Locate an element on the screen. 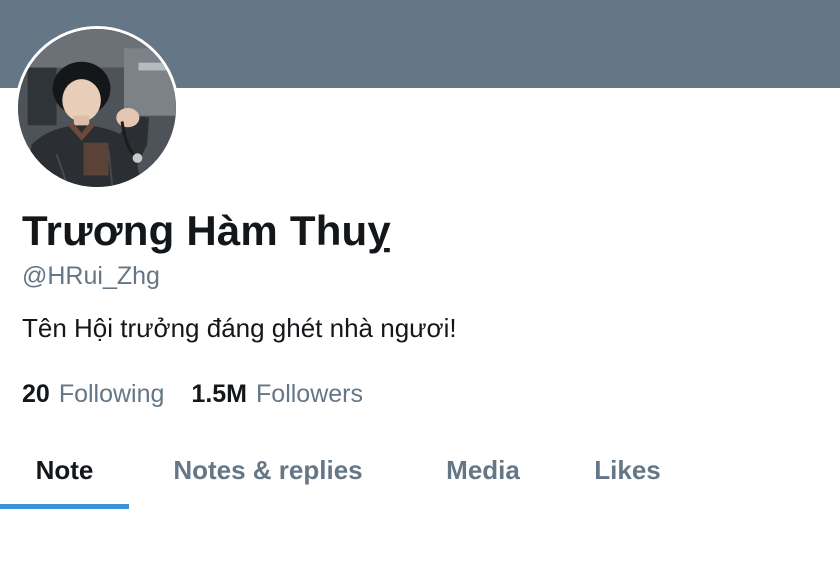  followers-stat: 1.5M Followers is located at coordinates (277, 394).